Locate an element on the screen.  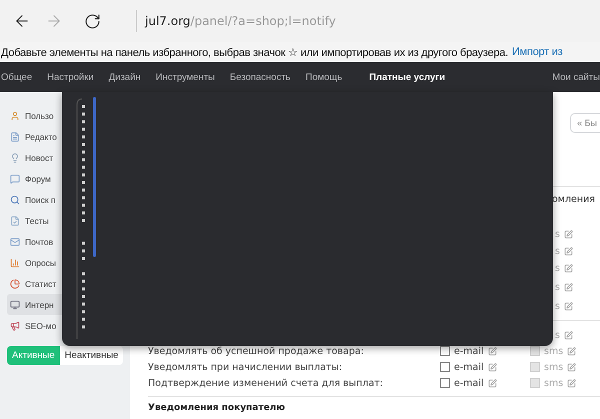
column-header: омления is located at coordinates (574, 199).